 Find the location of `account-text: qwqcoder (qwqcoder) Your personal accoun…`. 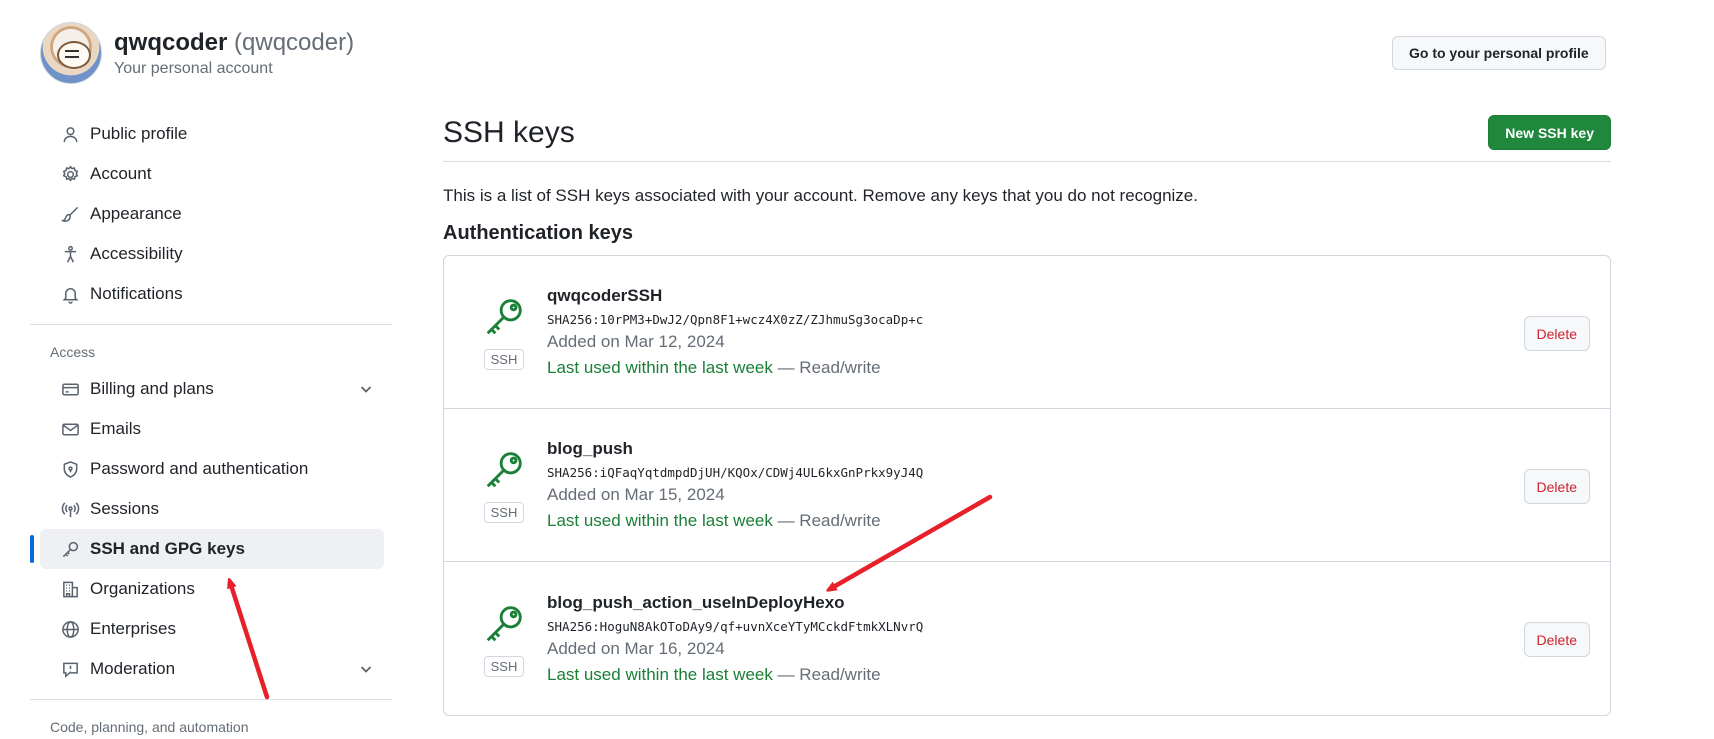

account-text: qwqcoder (qwqcoder) Your personal accoun… is located at coordinates (234, 53).